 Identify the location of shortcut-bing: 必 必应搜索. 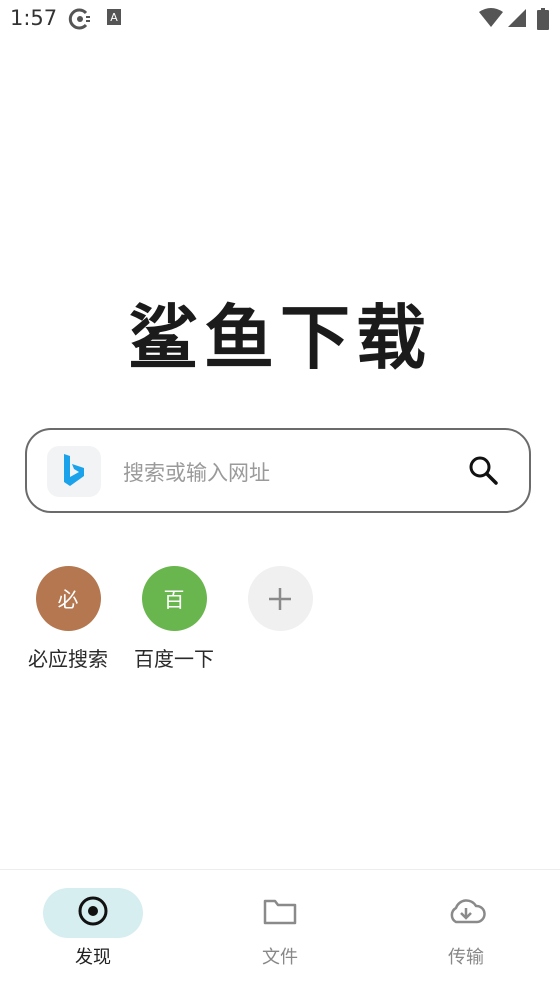
(68, 619).